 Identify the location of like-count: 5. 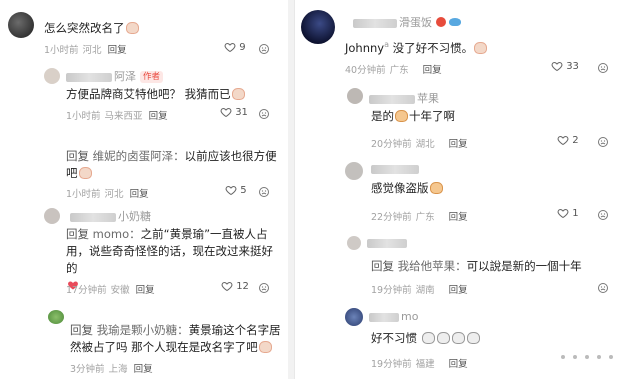
(243, 190).